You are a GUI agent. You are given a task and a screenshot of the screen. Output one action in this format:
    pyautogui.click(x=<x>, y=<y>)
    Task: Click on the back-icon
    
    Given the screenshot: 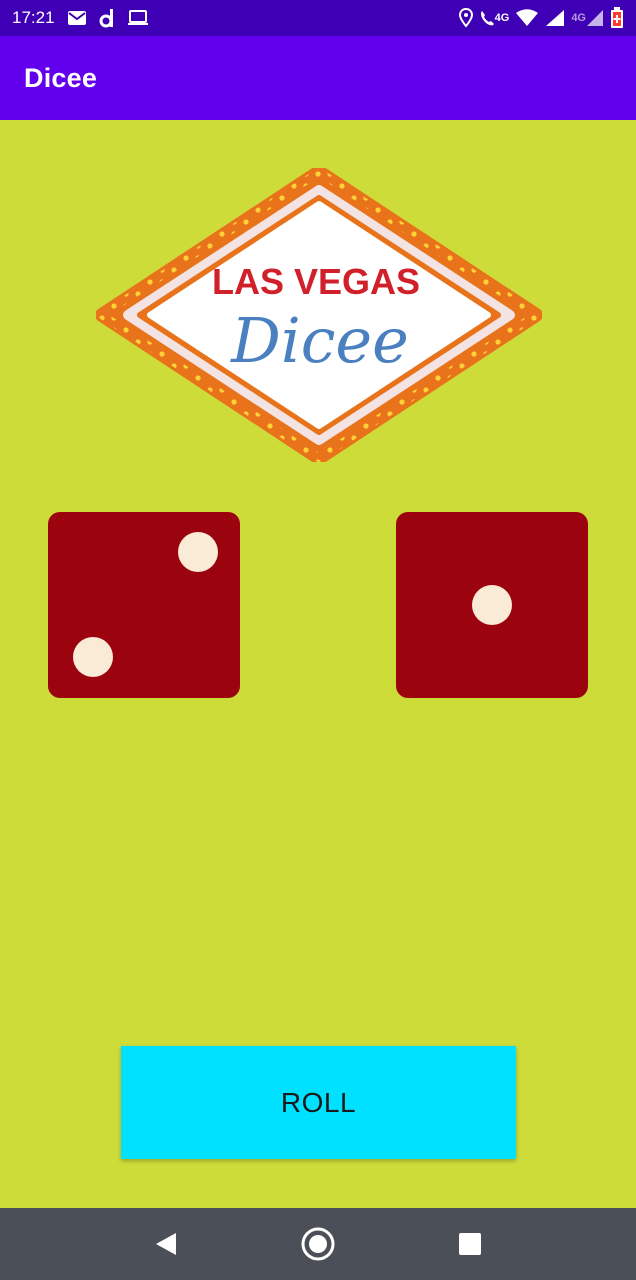 What is the action you would take?
    pyautogui.click(x=166, y=1244)
    